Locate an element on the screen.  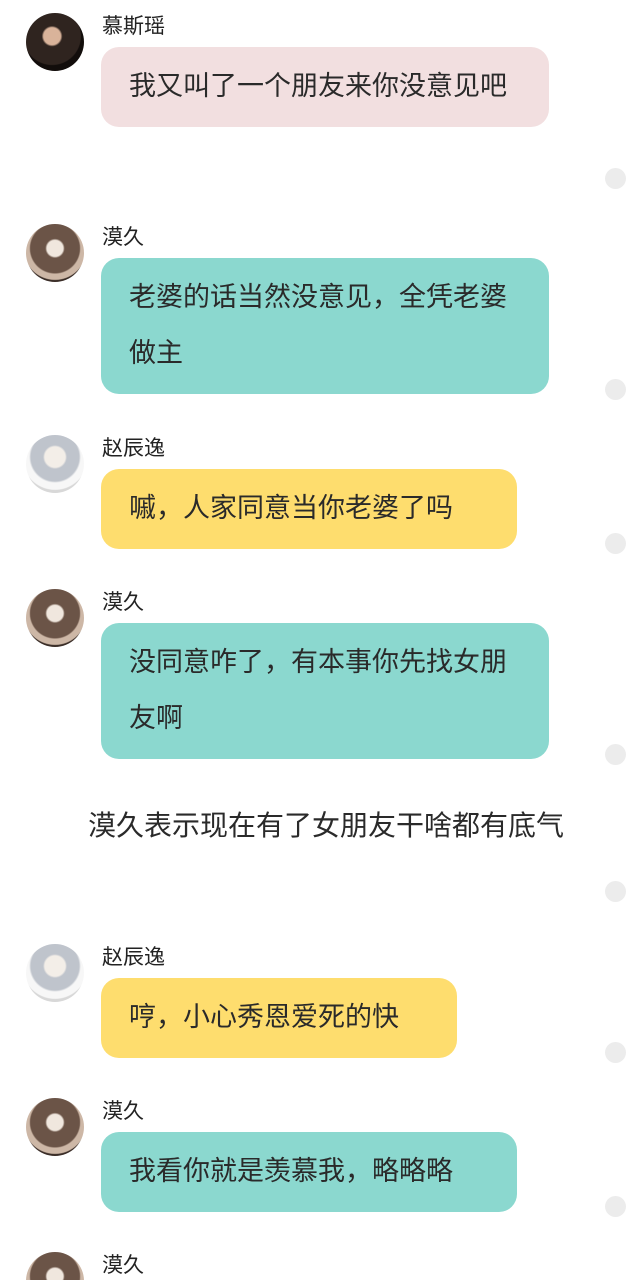
chat-message: 漠久 is located at coordinates (320, 1266).